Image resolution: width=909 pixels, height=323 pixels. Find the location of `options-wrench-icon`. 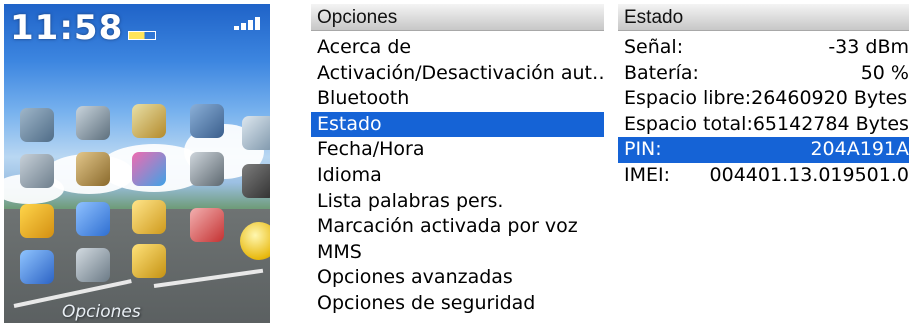

options-wrench-icon is located at coordinates (255, 241).